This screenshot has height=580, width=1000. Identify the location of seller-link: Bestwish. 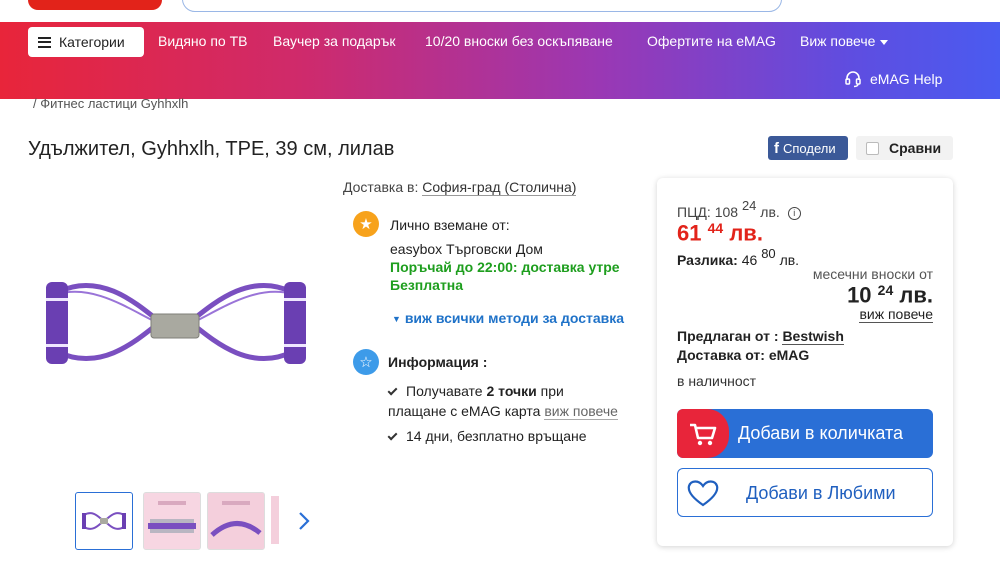
(813, 336).